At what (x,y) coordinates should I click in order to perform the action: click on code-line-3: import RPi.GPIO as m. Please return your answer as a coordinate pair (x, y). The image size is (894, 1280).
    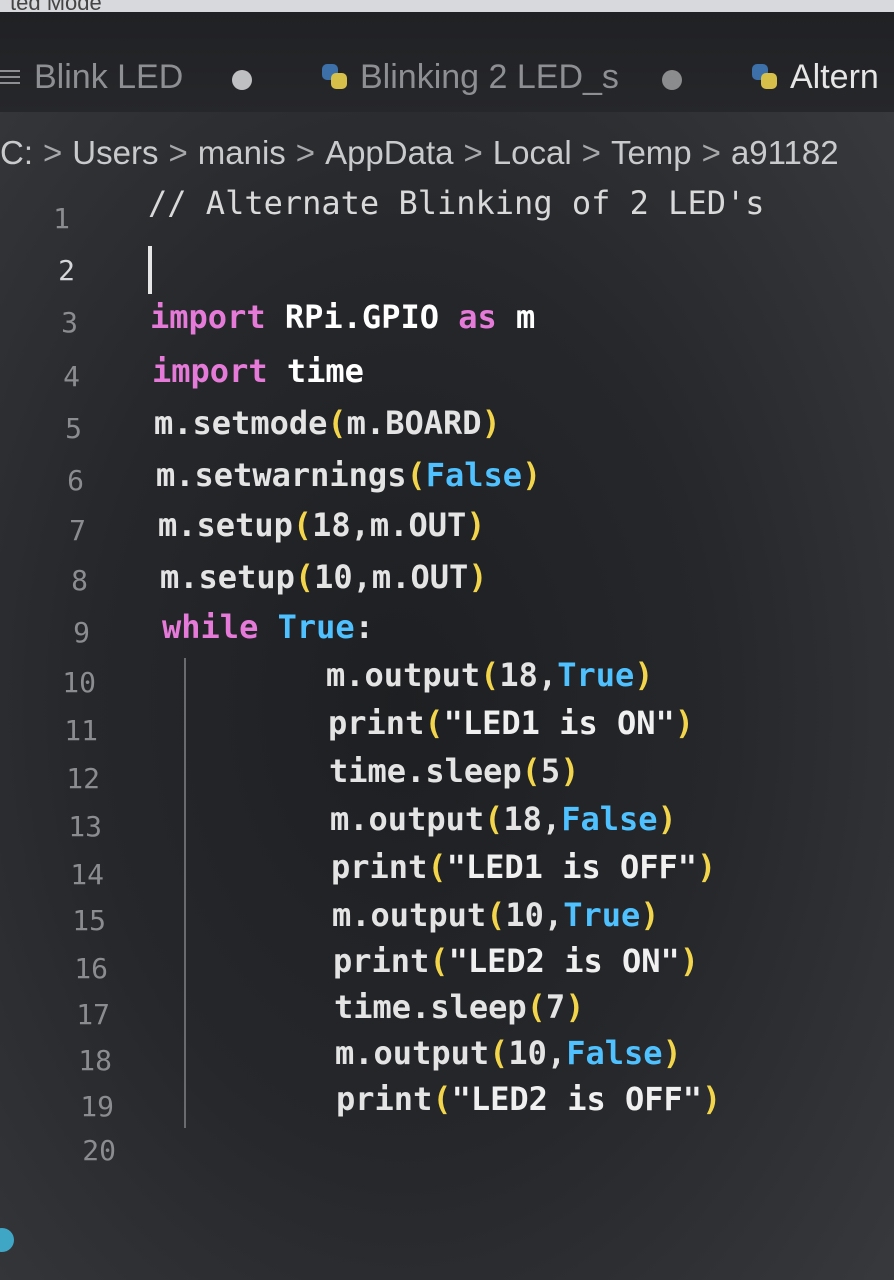
    Looking at the image, I should click on (342, 317).